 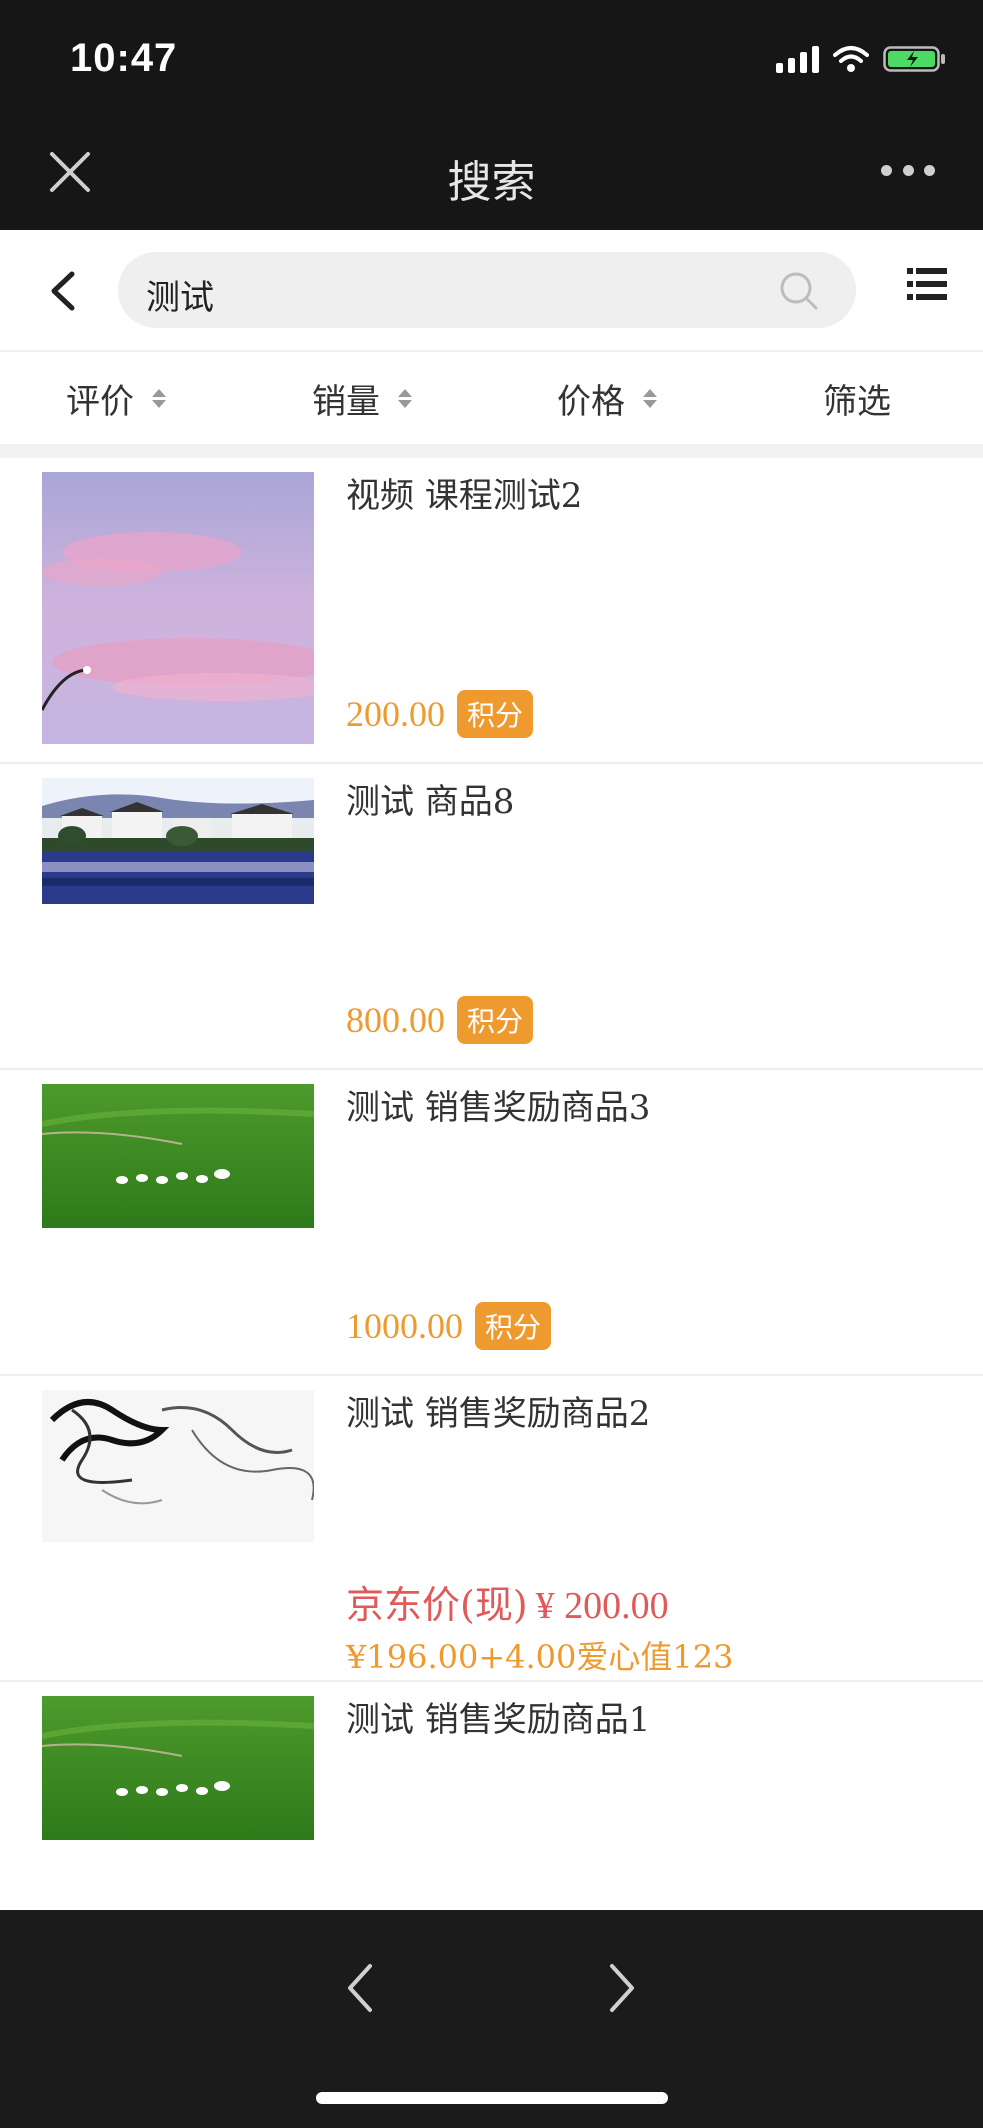 What do you see at coordinates (178, 1220) in the screenshot?
I see `product-image-grassland` at bounding box center [178, 1220].